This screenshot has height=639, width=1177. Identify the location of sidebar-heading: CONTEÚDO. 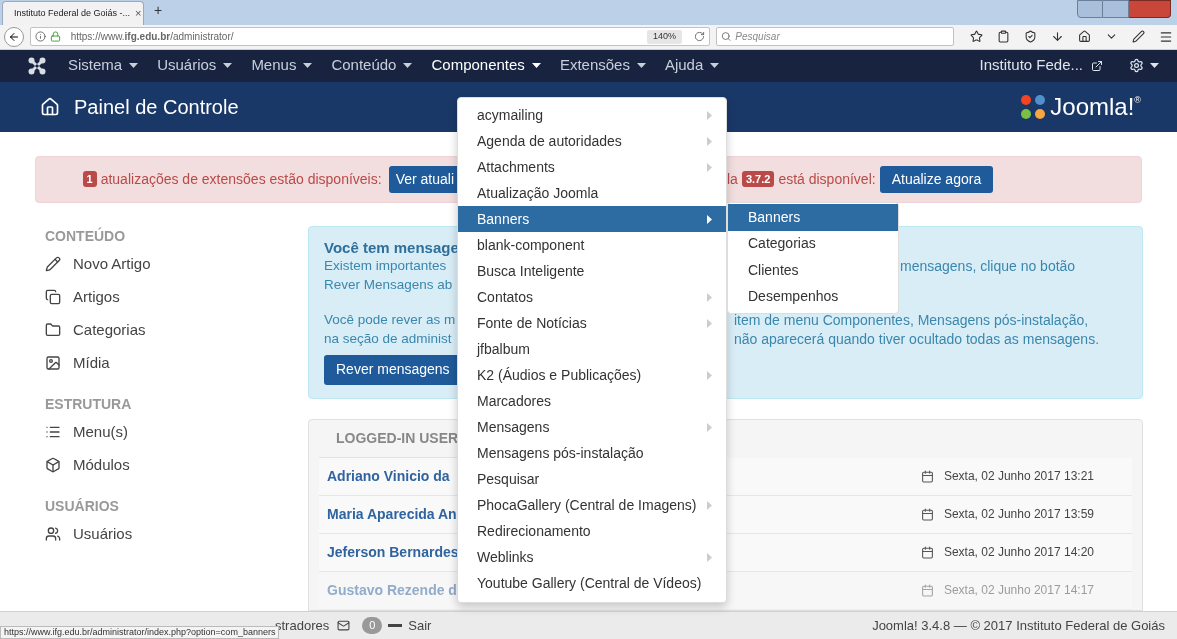
(86, 236).